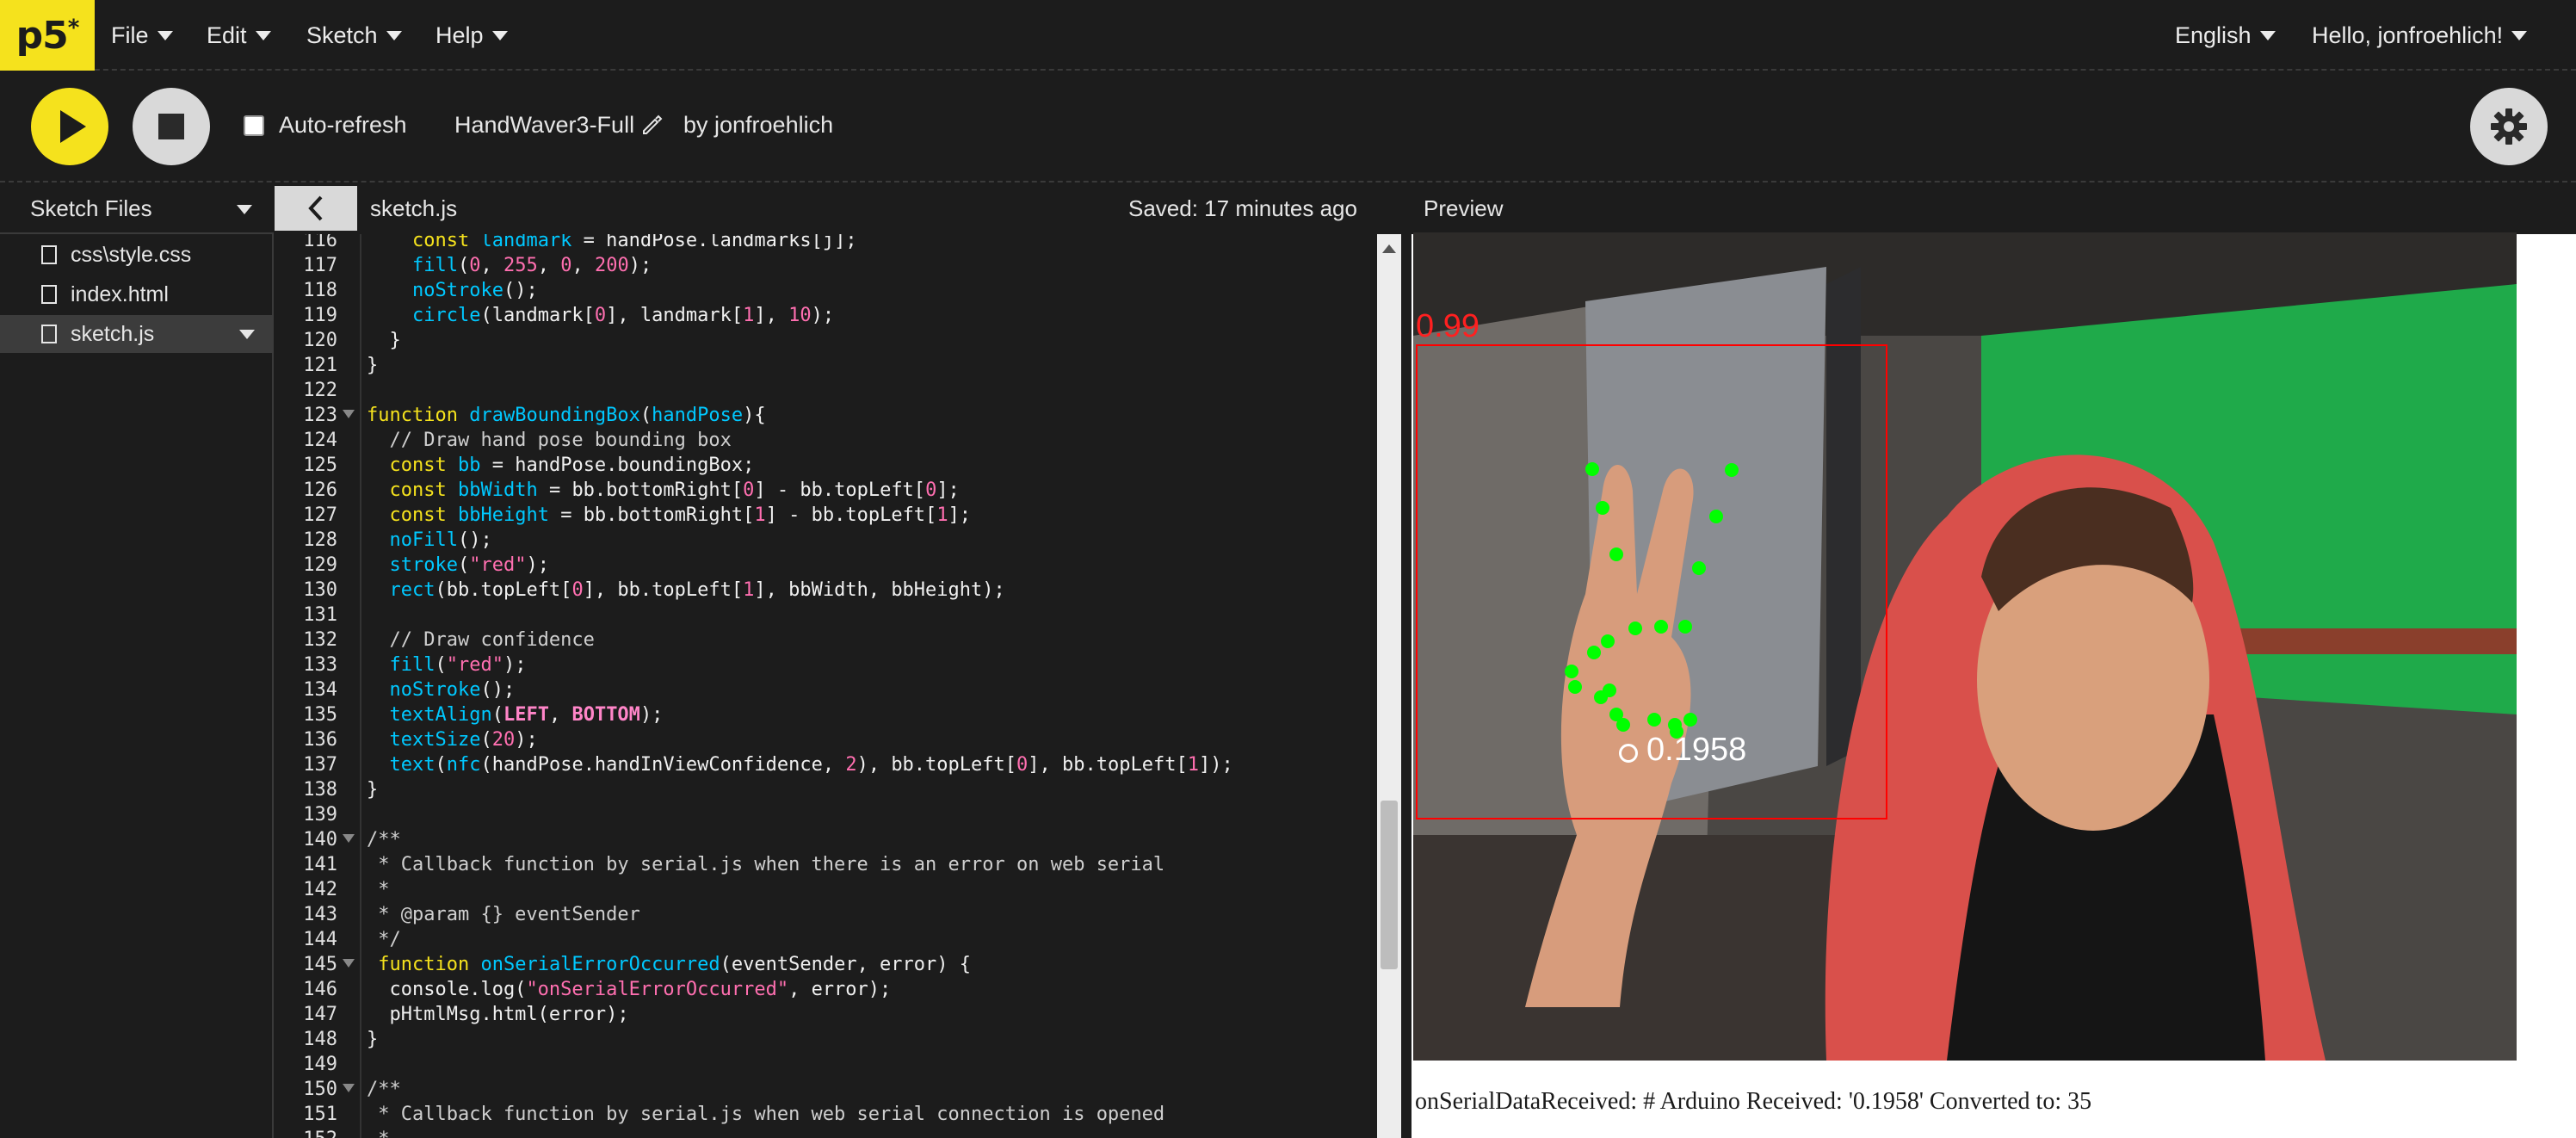 Image resolution: width=2576 pixels, height=1138 pixels. Describe the element at coordinates (137, 334) in the screenshot. I see `file-item-sketch-js: sketch.js` at that location.